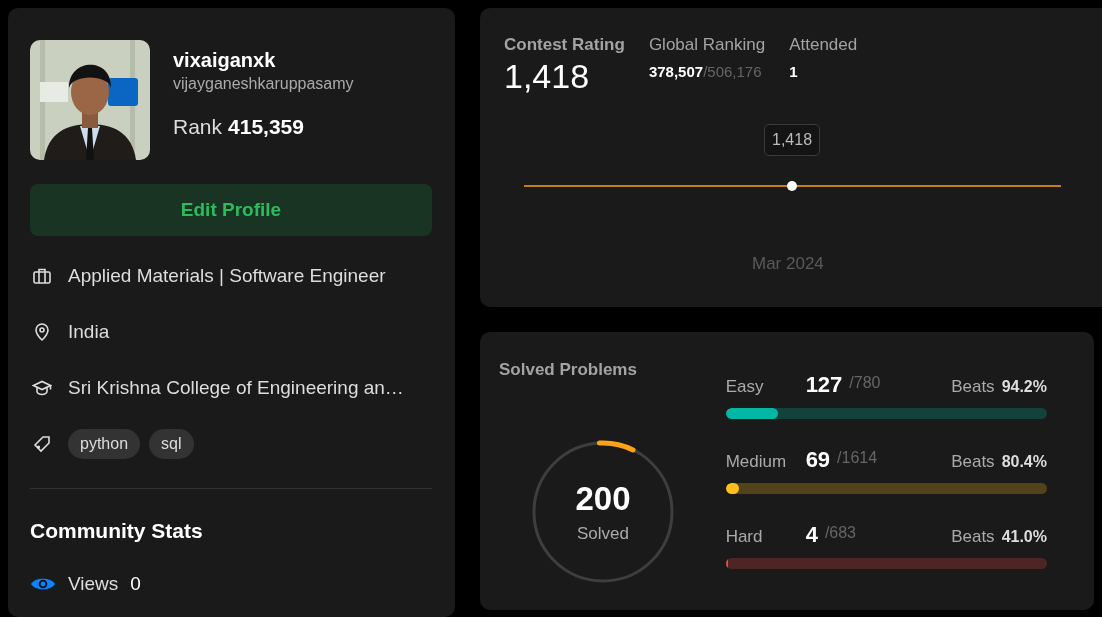  I want to click on chart-tooltip: 1,418, so click(792, 140).